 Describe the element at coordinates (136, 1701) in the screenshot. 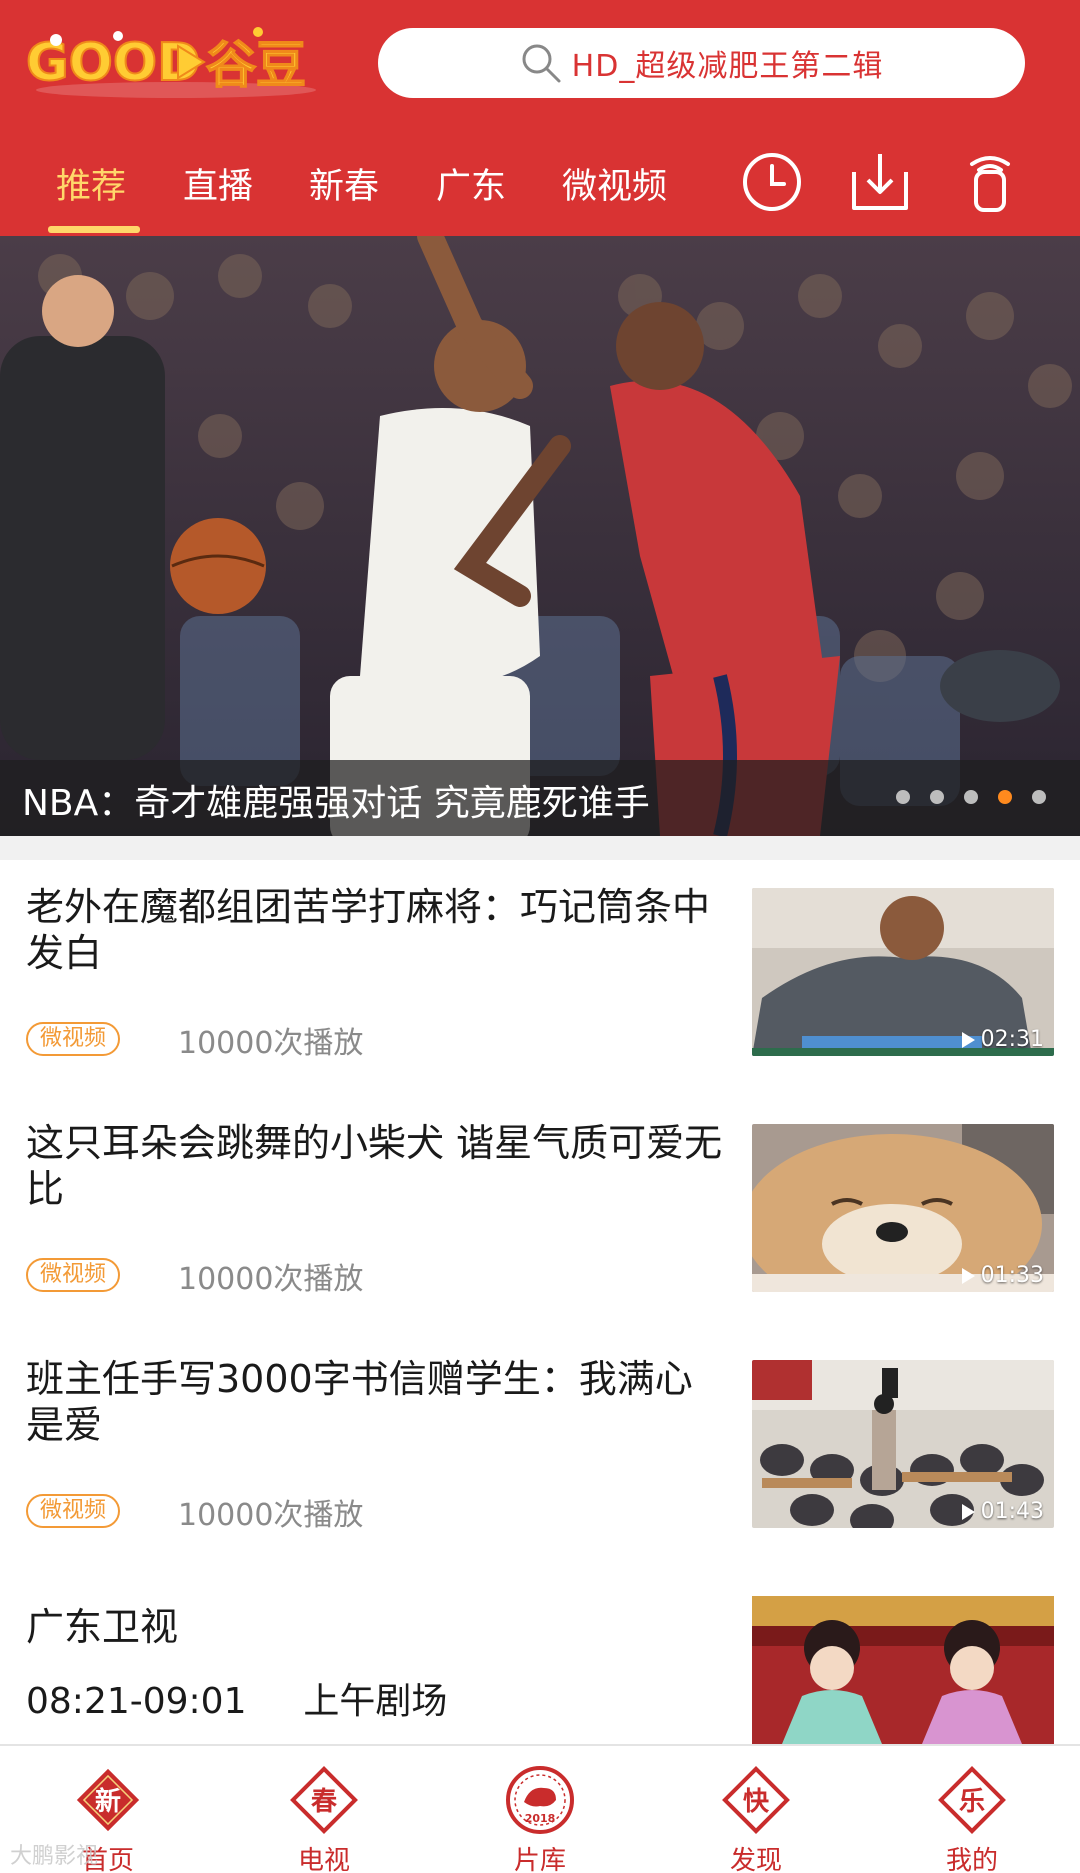

I see `tv-time-range: 08:21-09:01` at that location.